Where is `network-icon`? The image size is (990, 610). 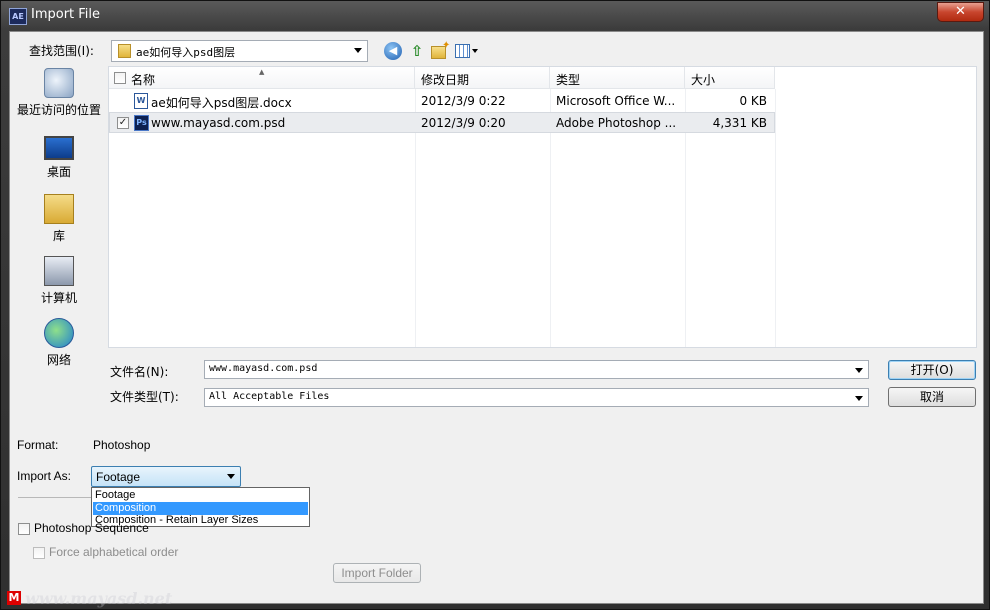 network-icon is located at coordinates (59, 333).